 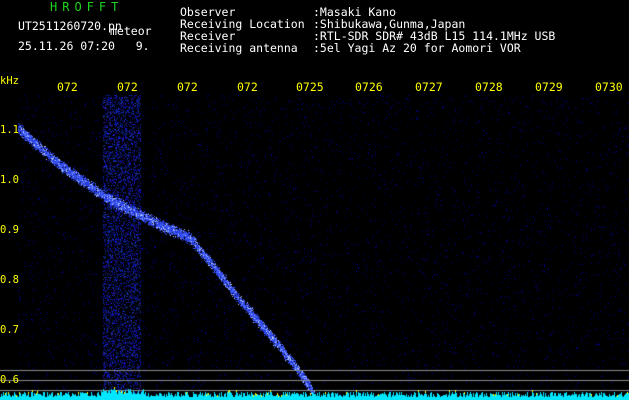 I want to click on x-tick-label: 0730, so click(x=609, y=87).